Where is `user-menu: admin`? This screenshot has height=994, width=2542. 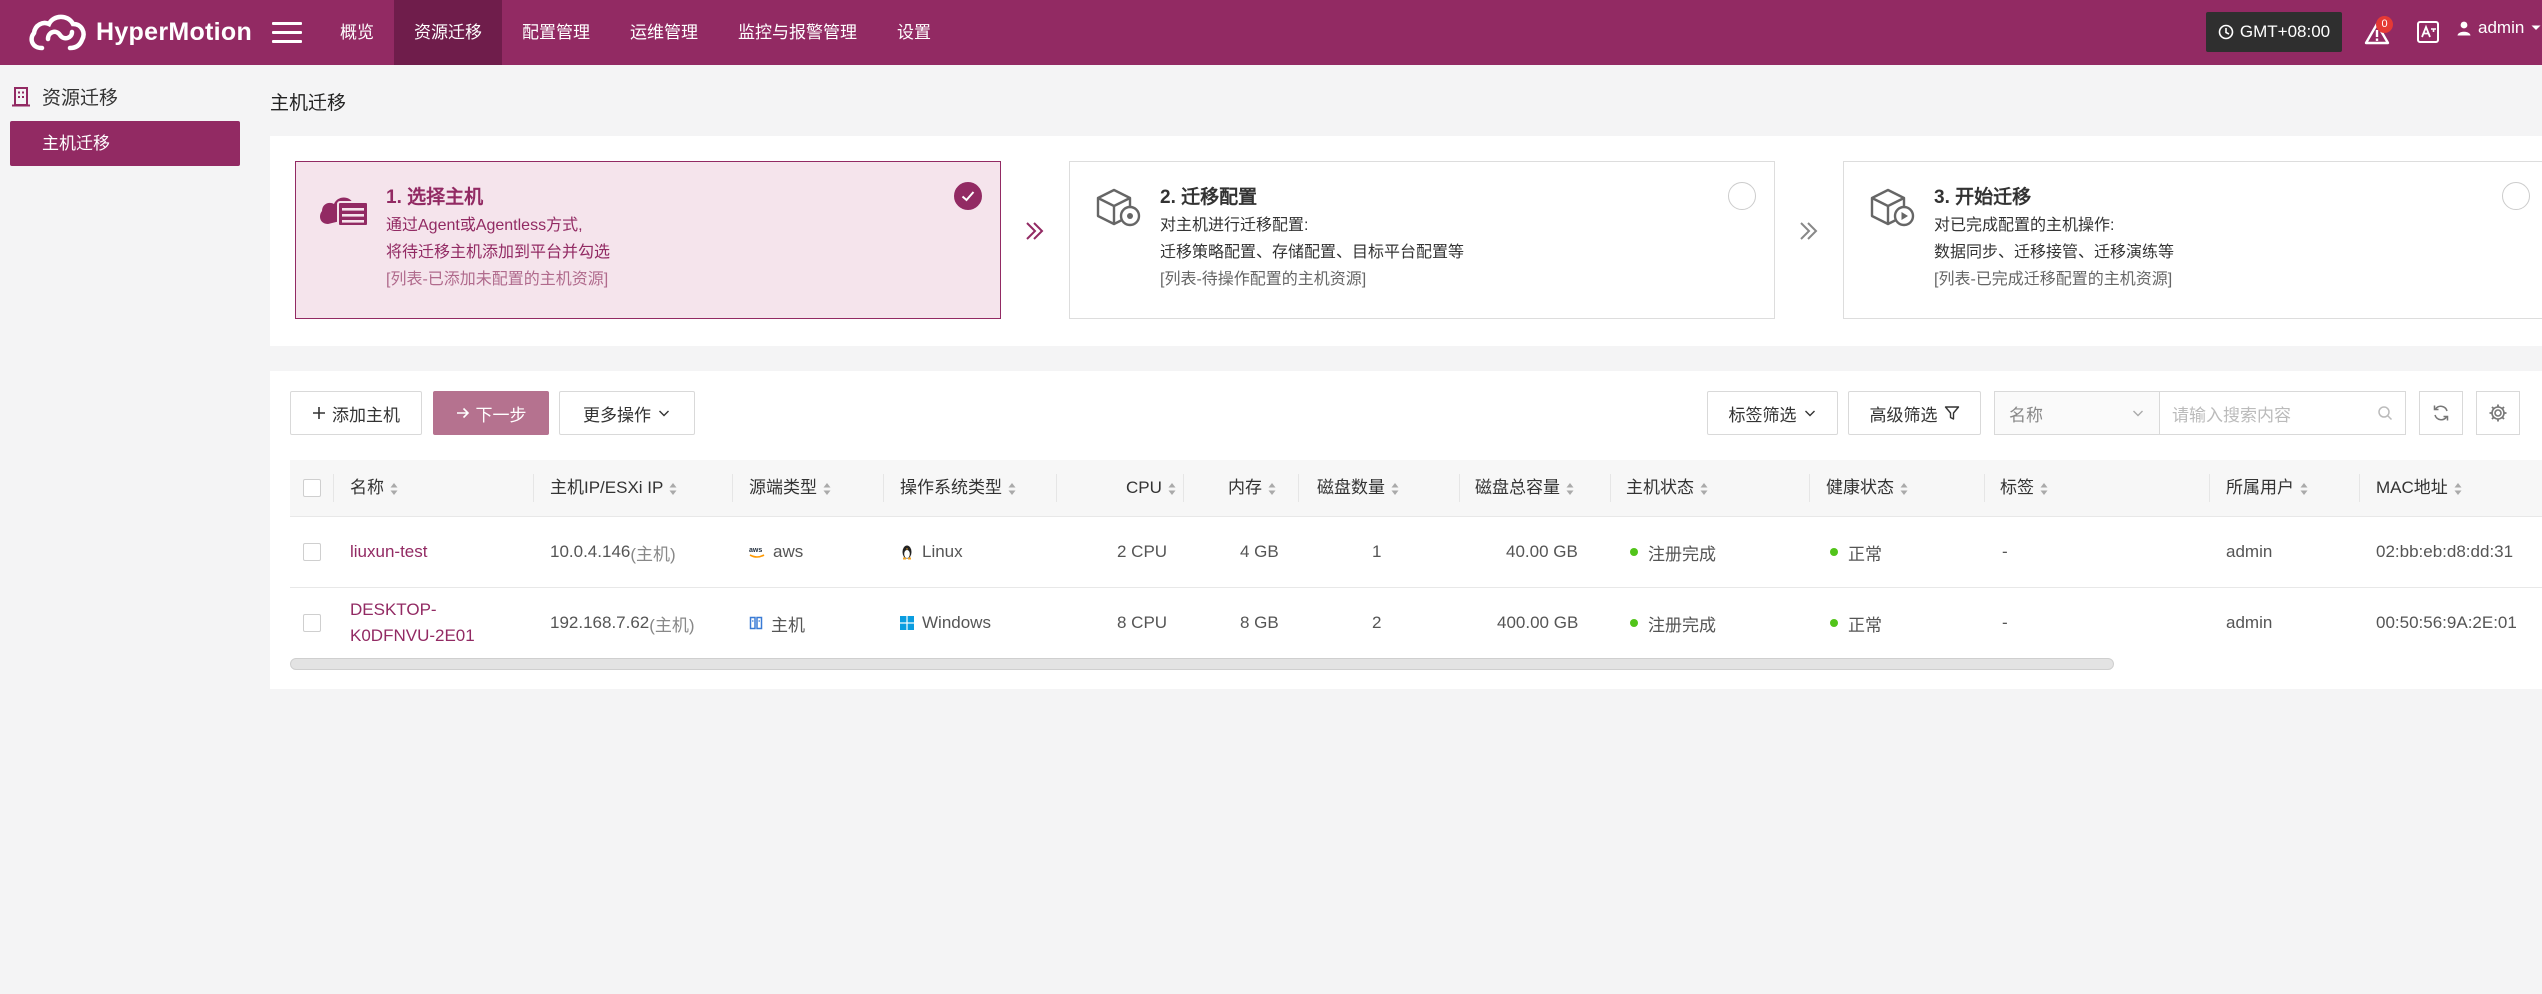
user-menu: admin is located at coordinates (2499, 28).